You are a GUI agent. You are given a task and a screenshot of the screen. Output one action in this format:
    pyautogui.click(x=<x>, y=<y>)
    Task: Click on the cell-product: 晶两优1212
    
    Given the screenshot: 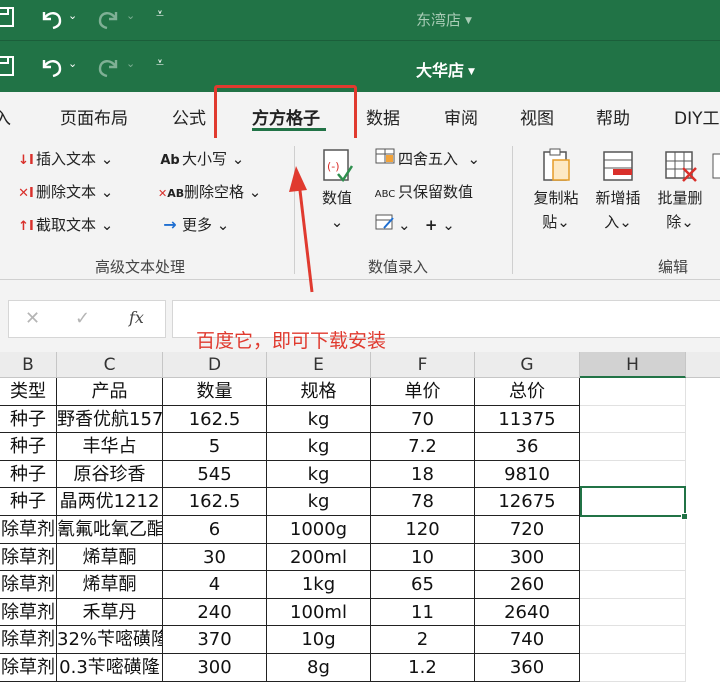 What is the action you would take?
    pyautogui.click(x=110, y=502)
    